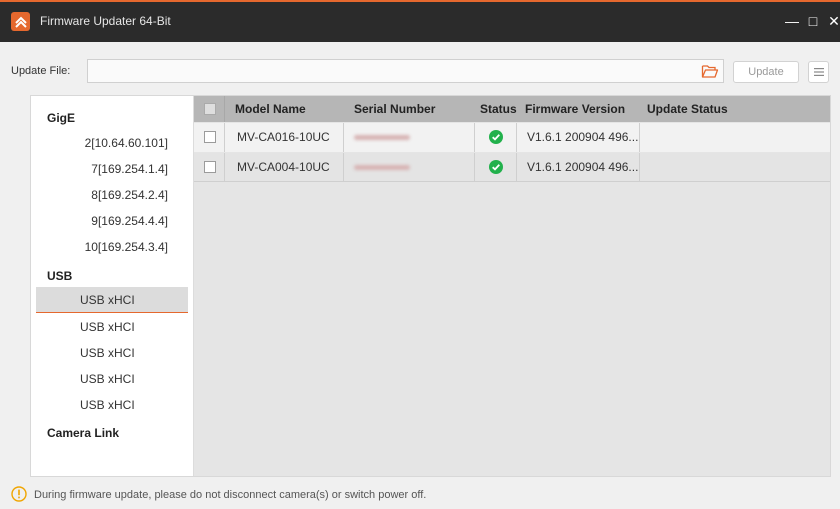 This screenshot has height=509, width=840. I want to click on tree-item-usb-selected: USB xHCI, so click(112, 300).